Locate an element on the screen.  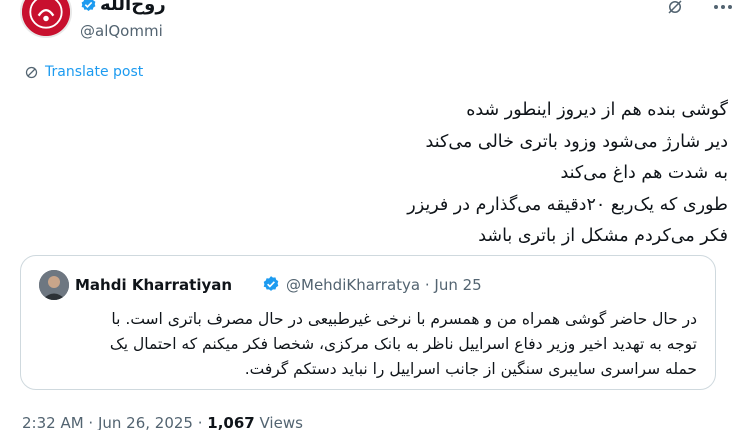
quoted-author-avatar is located at coordinates (54, 285).